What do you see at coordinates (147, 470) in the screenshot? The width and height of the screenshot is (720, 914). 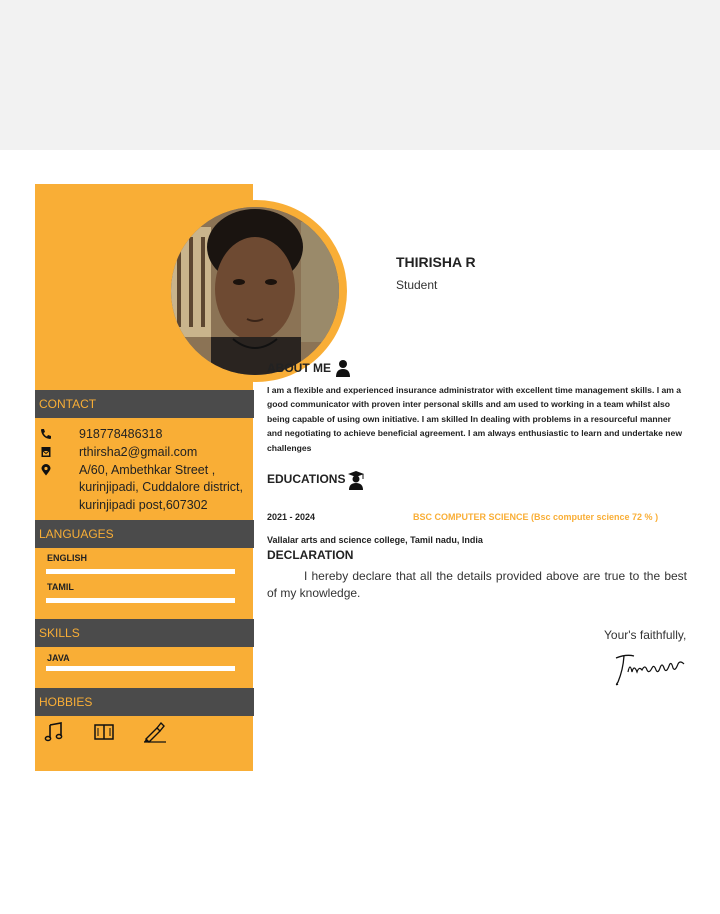 I see `contact-address-line-1: A/60, Ambethkar Street ,` at bounding box center [147, 470].